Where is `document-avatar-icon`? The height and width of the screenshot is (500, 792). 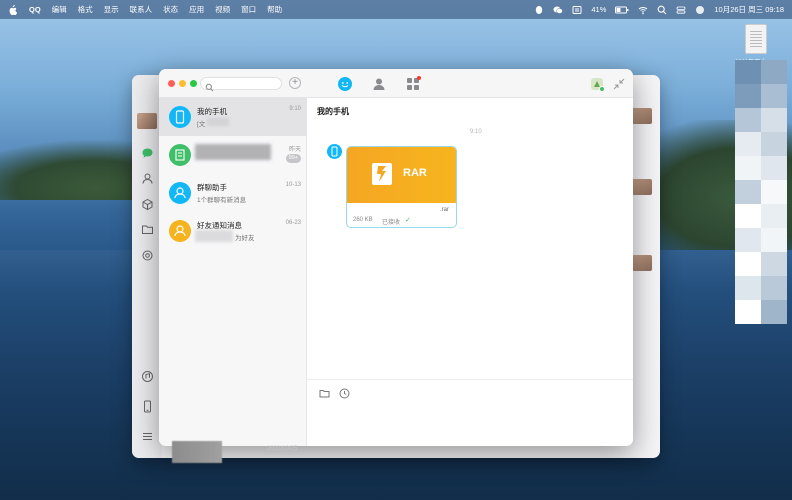 document-avatar-icon is located at coordinates (180, 155).